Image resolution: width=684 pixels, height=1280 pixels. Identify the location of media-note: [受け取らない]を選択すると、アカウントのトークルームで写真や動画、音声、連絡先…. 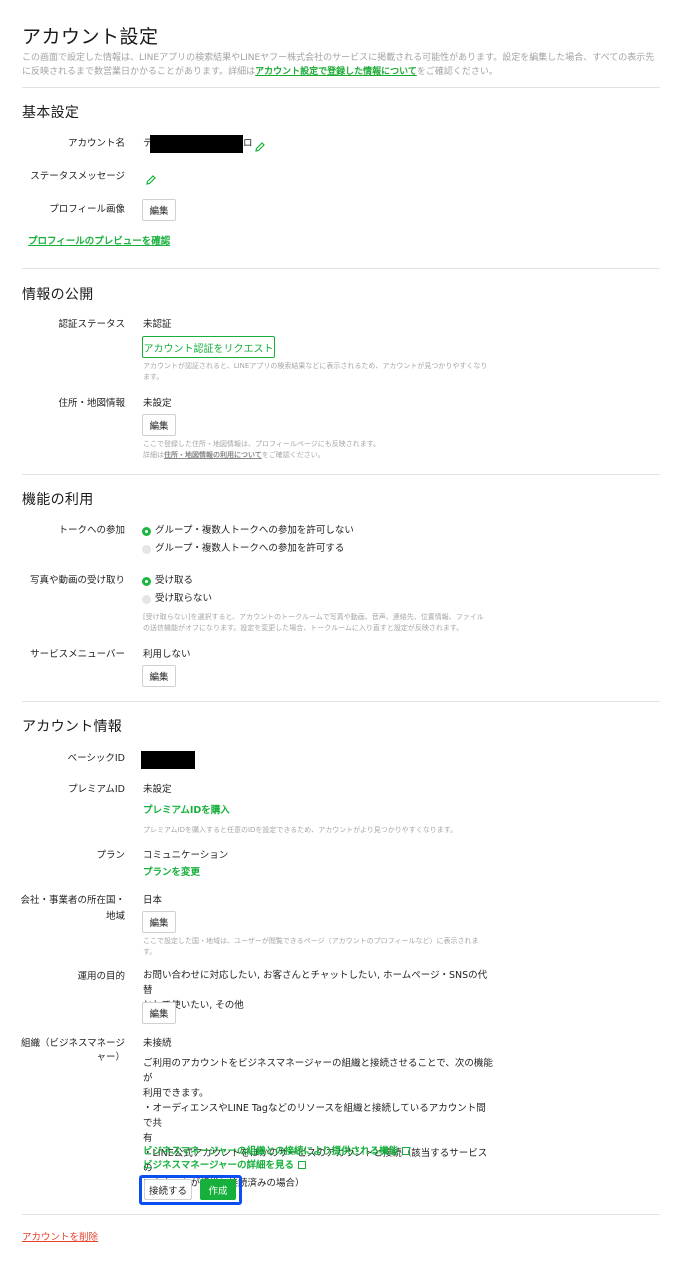
(313, 622).